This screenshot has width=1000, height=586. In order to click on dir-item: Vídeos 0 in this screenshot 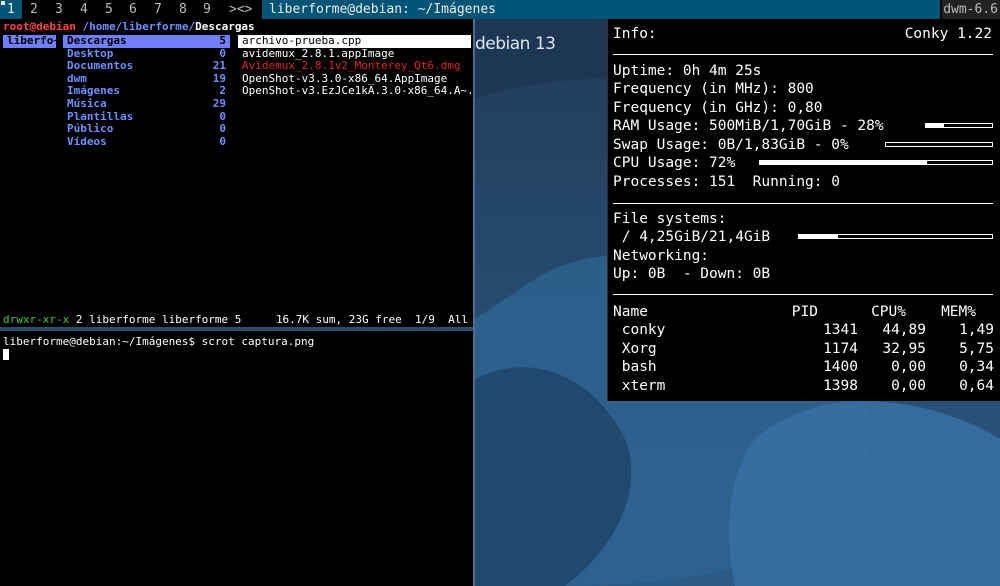, I will do `click(146, 141)`.